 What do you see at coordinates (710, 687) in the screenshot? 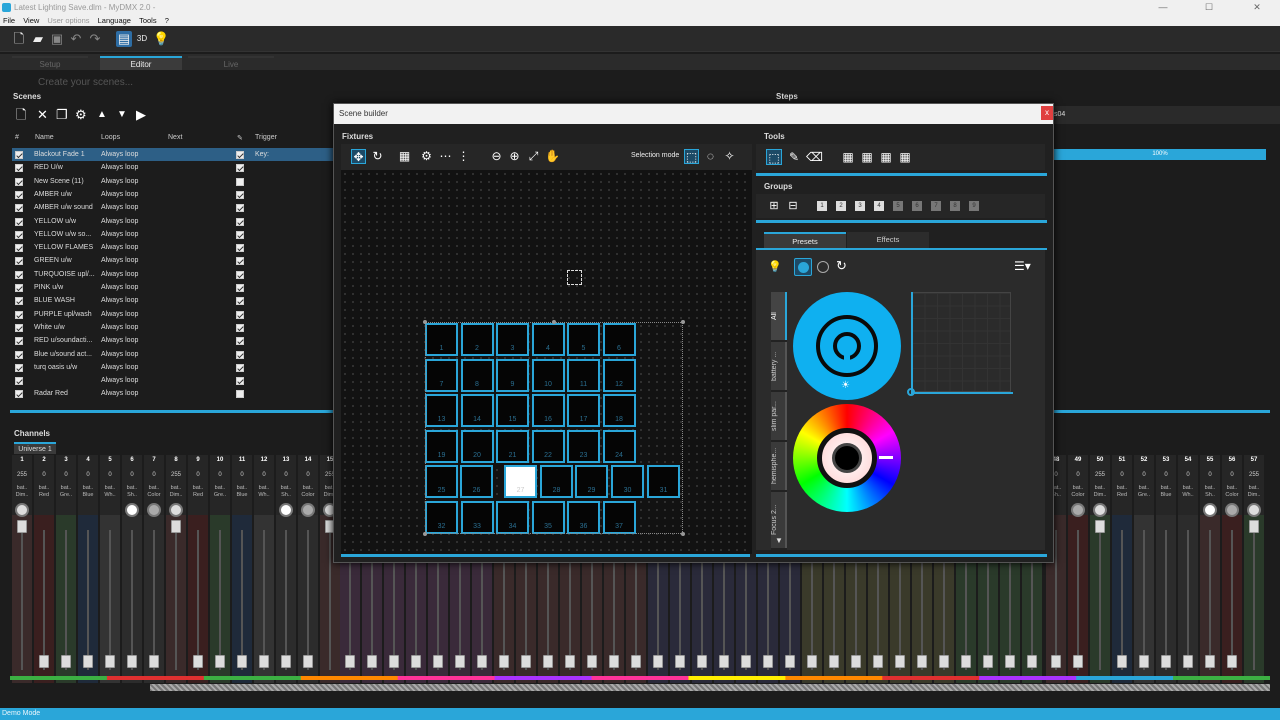
I see `channel-scrollbar` at bounding box center [710, 687].